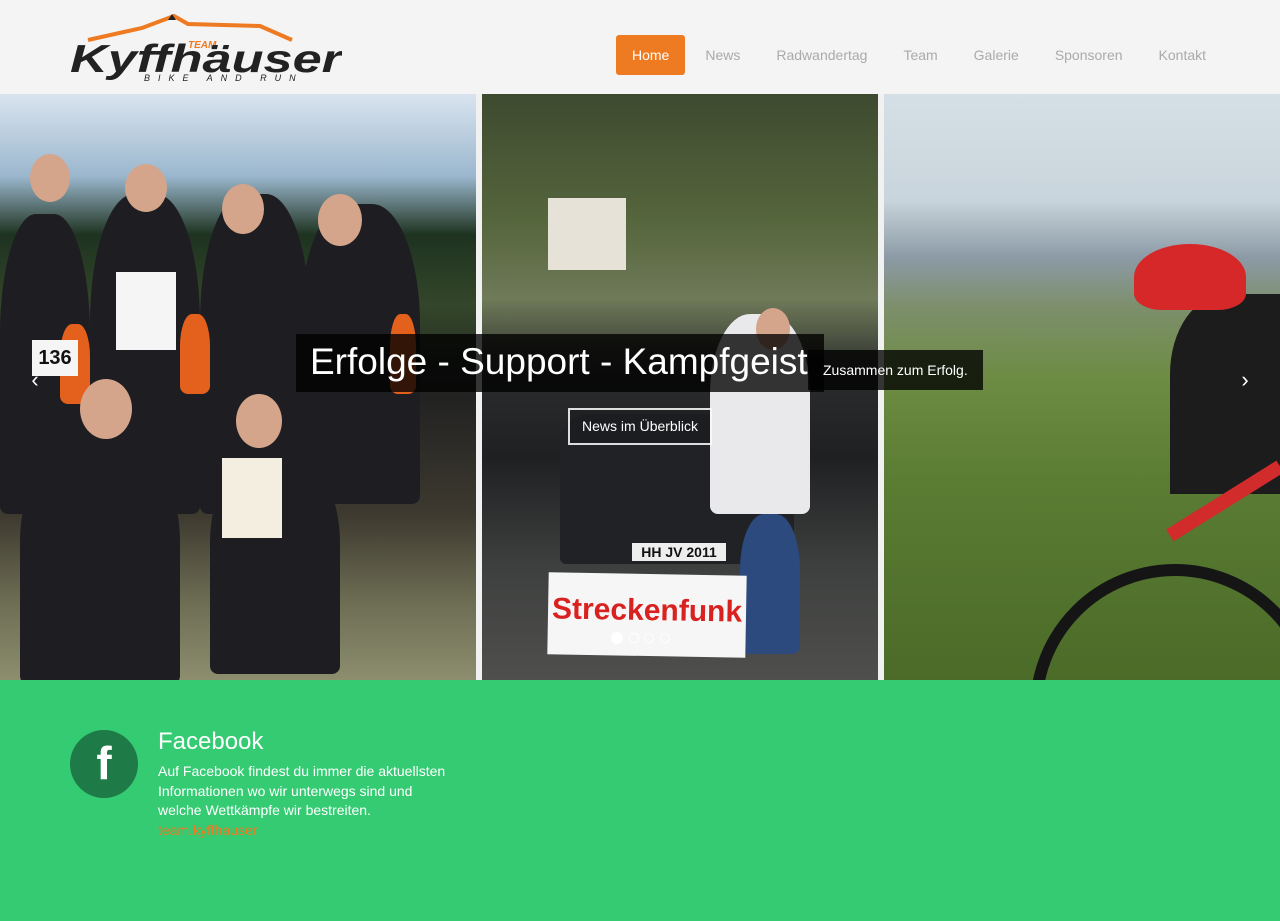 The height and width of the screenshot is (921, 1280). Describe the element at coordinates (206, 48) in the screenshot. I see `team-kyffhauser-logo: TEAM Kyffhäuser BIKE AND RUN` at that location.